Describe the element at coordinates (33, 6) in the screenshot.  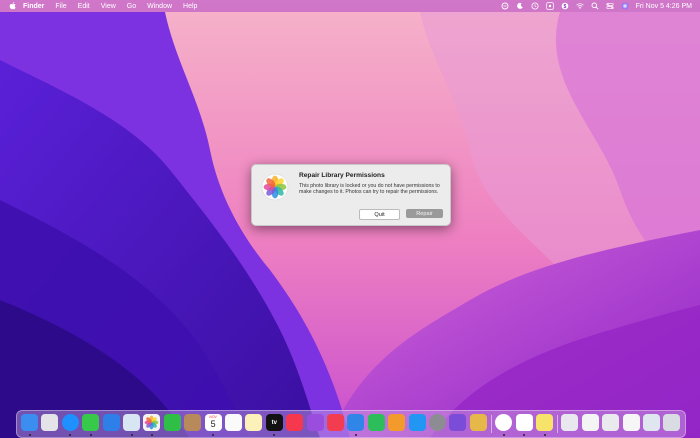
I see `menu-finder: Finder` at that location.